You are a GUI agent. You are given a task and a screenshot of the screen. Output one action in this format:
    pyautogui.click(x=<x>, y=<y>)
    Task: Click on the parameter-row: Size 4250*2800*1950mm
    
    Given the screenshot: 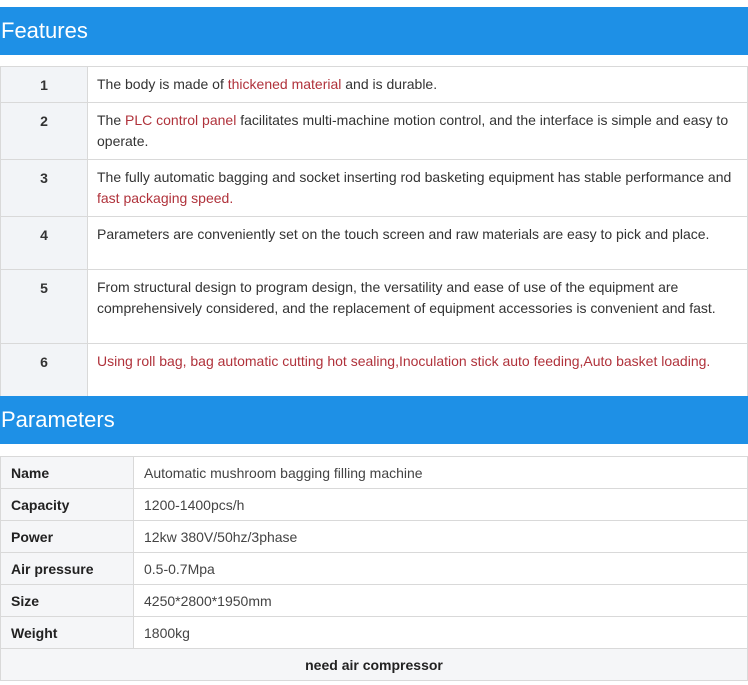 What is the action you would take?
    pyautogui.click(x=374, y=600)
    